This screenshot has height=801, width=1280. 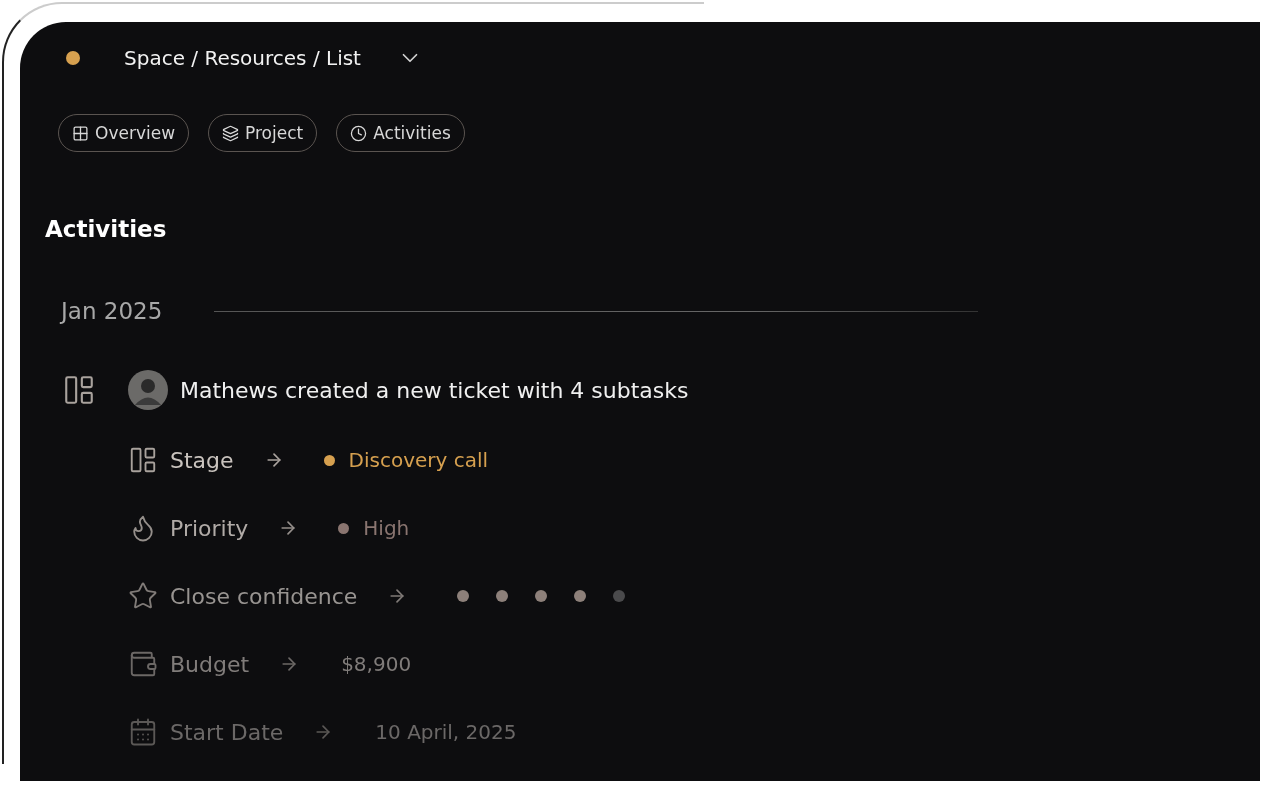 What do you see at coordinates (264, 596) in the screenshot?
I see `change-label: Close confidence` at bounding box center [264, 596].